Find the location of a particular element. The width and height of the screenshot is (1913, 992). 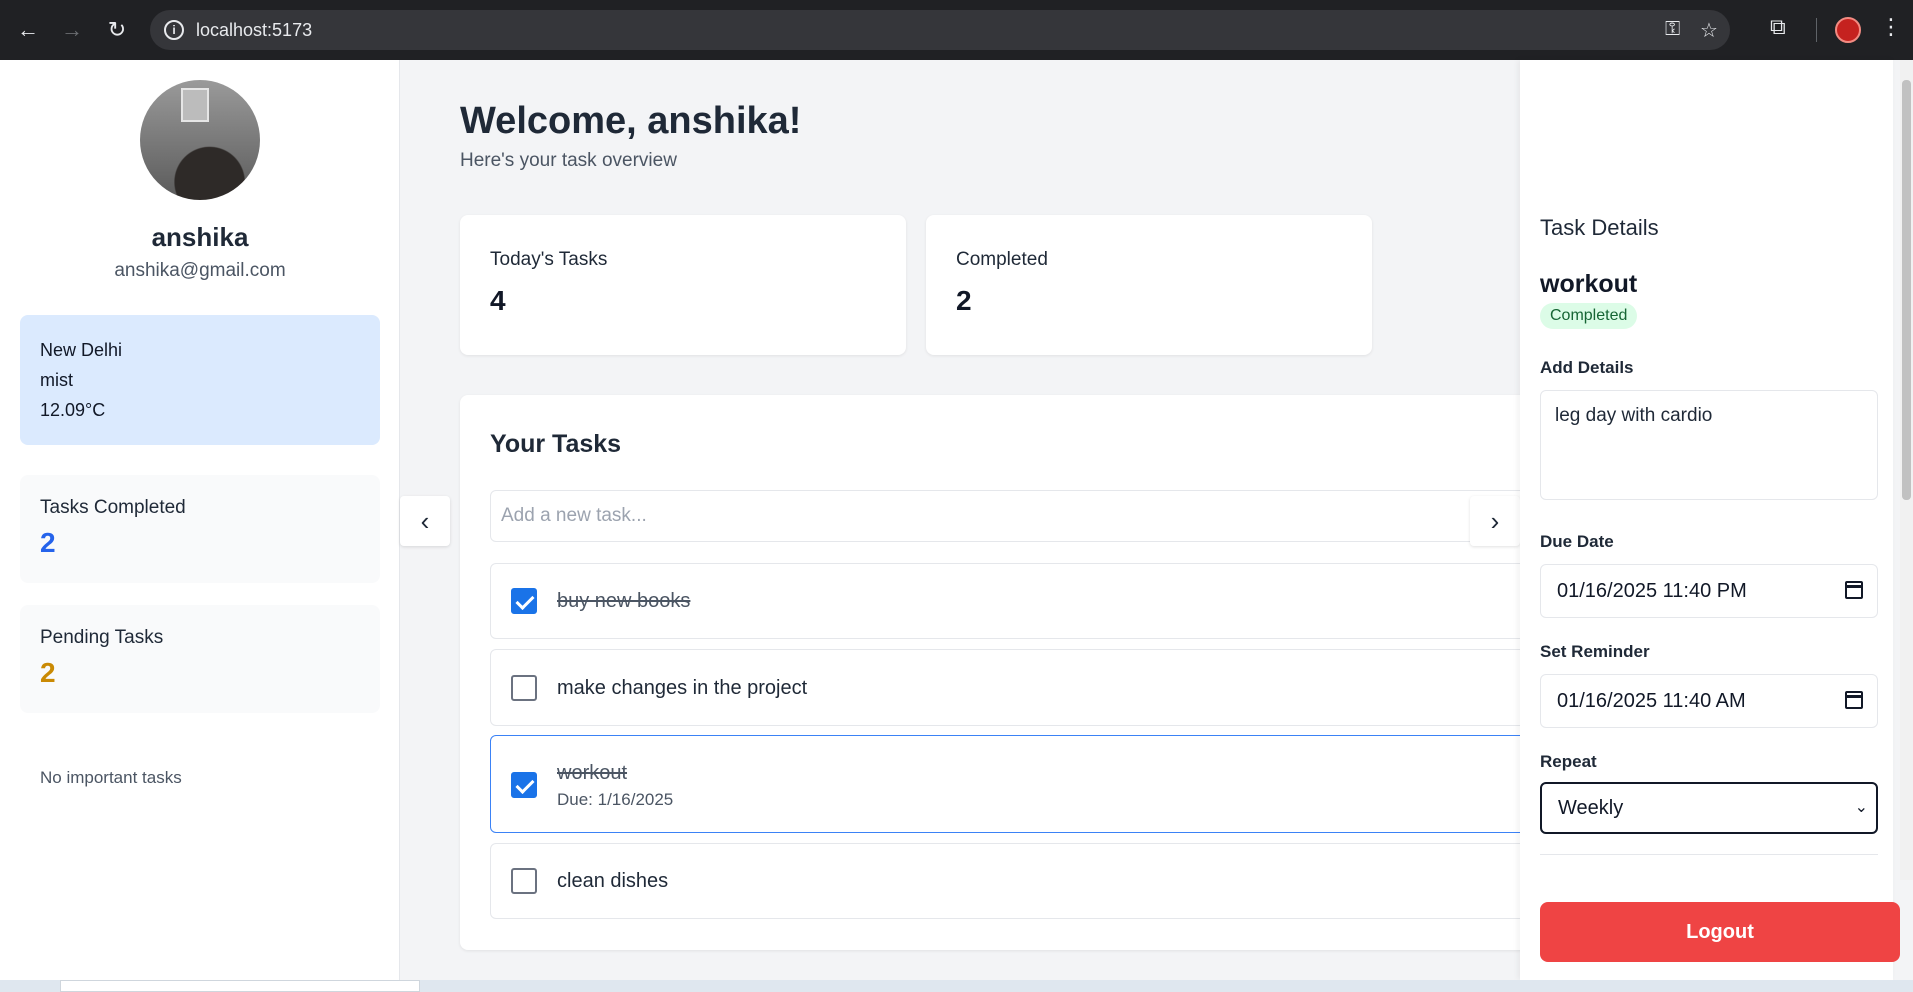

chevron-left-icon: ‹ is located at coordinates (425, 521).